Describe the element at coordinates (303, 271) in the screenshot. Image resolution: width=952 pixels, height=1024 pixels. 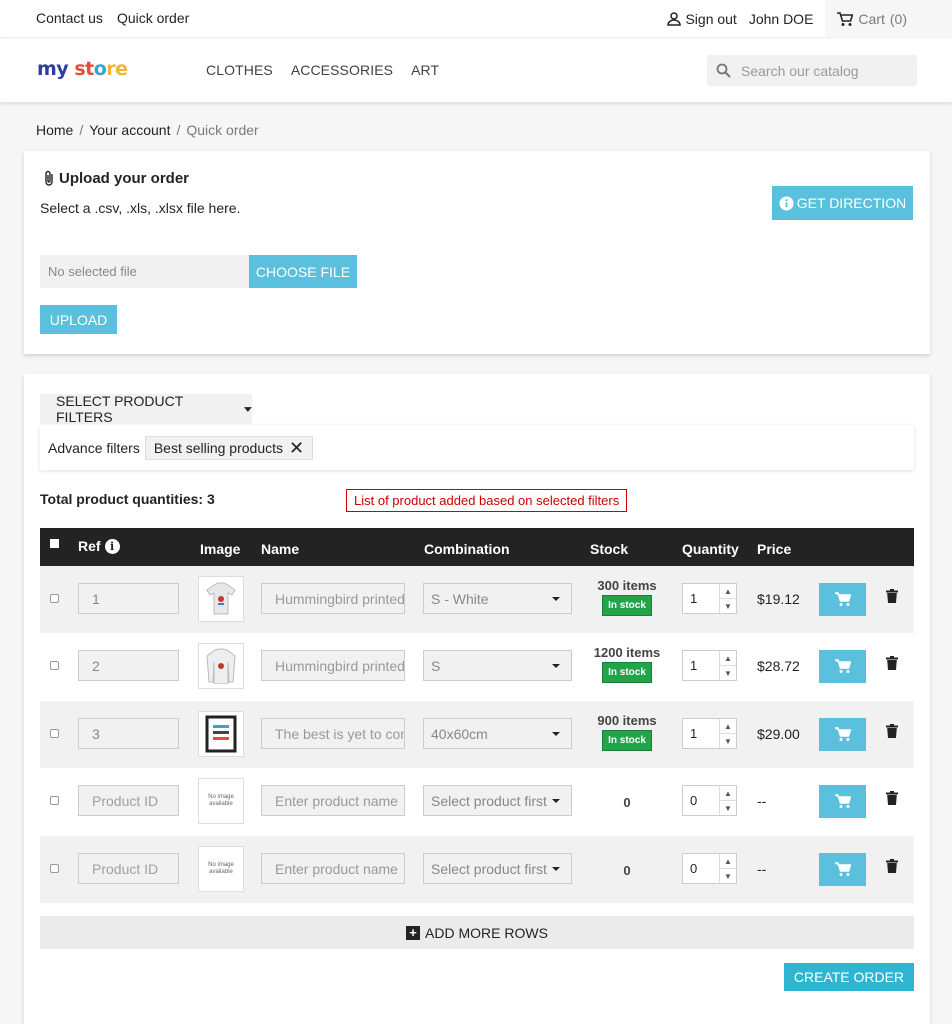
I see `choose-file-button: Choose file` at that location.